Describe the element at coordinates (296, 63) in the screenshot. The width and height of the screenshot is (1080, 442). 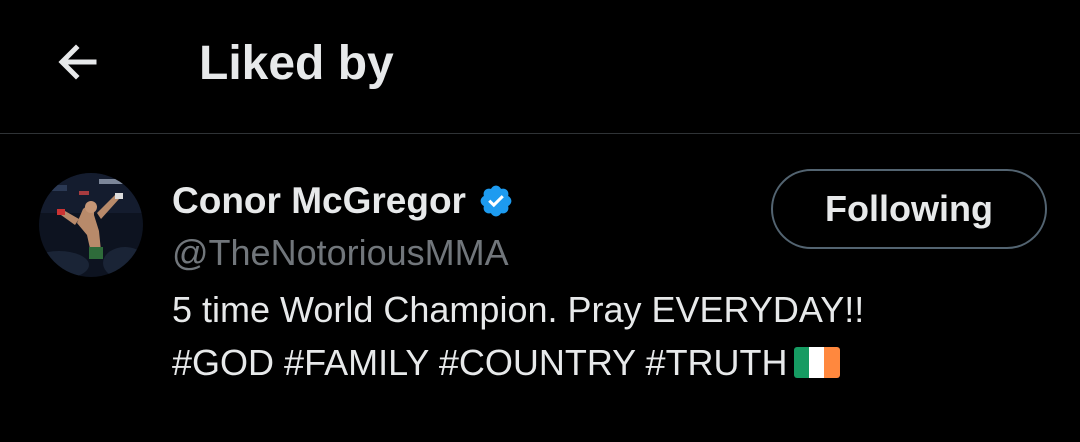
I see `page-title: Liked by` at that location.